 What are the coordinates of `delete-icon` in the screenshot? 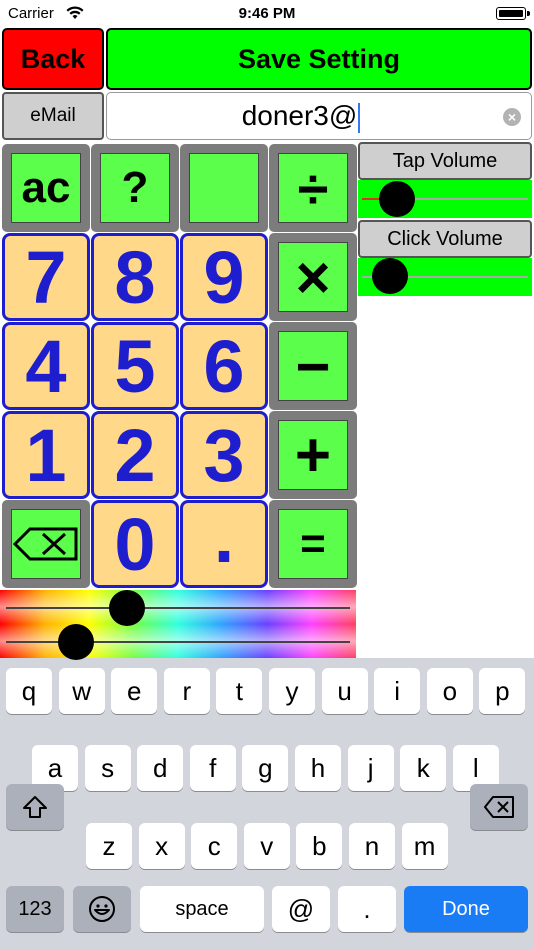 It's located at (499, 807).